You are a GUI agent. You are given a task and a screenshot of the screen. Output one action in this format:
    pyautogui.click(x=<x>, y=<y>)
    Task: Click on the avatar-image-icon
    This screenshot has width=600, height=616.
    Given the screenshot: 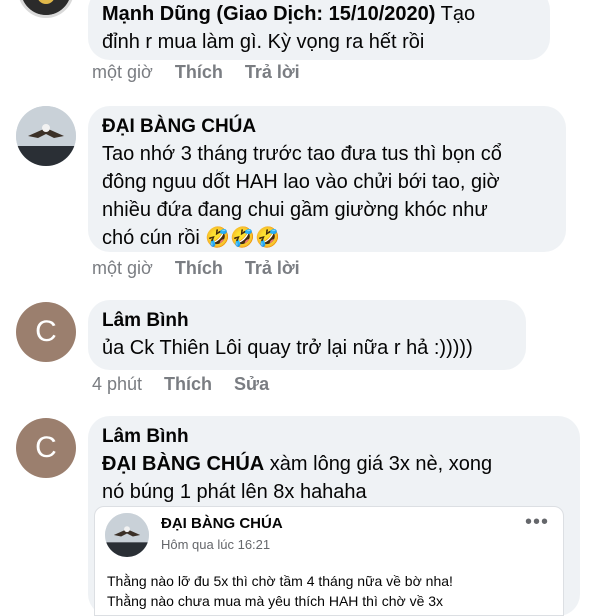 What is the action you would take?
    pyautogui.click(x=46, y=7)
    